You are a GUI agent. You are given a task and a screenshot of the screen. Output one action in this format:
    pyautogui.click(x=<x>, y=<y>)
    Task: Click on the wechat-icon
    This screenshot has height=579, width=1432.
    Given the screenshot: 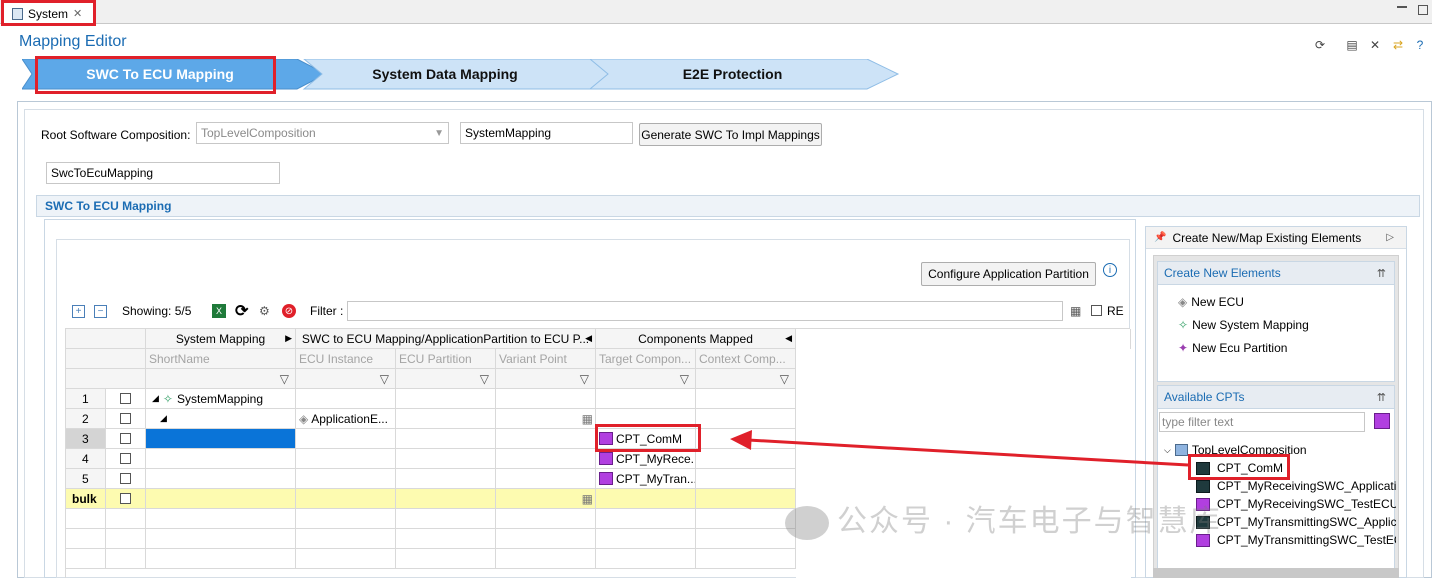 What is the action you would take?
    pyautogui.click(x=807, y=523)
    